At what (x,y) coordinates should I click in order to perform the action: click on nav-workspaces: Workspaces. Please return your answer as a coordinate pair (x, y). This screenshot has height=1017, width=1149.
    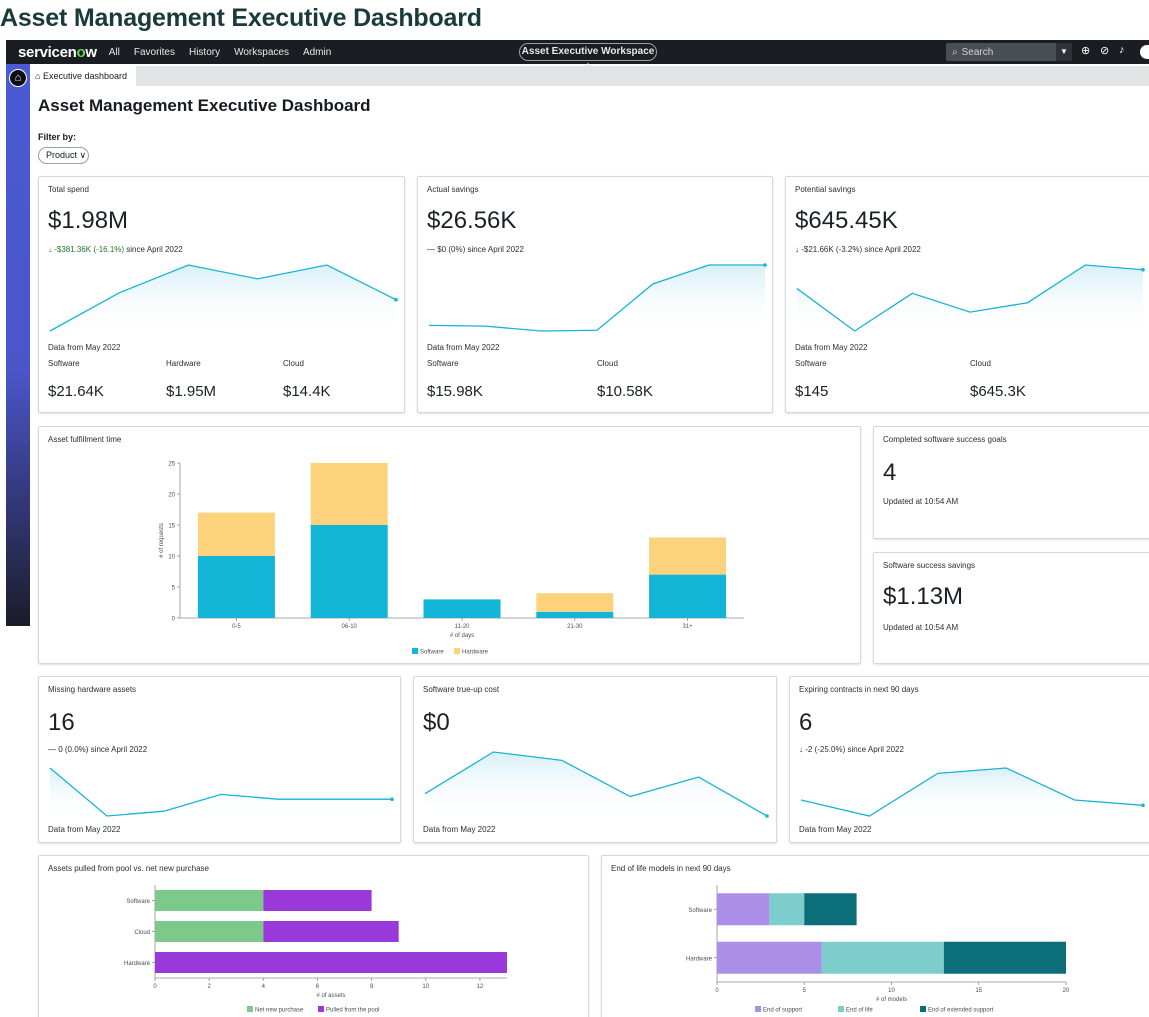
    Looking at the image, I should click on (261, 52).